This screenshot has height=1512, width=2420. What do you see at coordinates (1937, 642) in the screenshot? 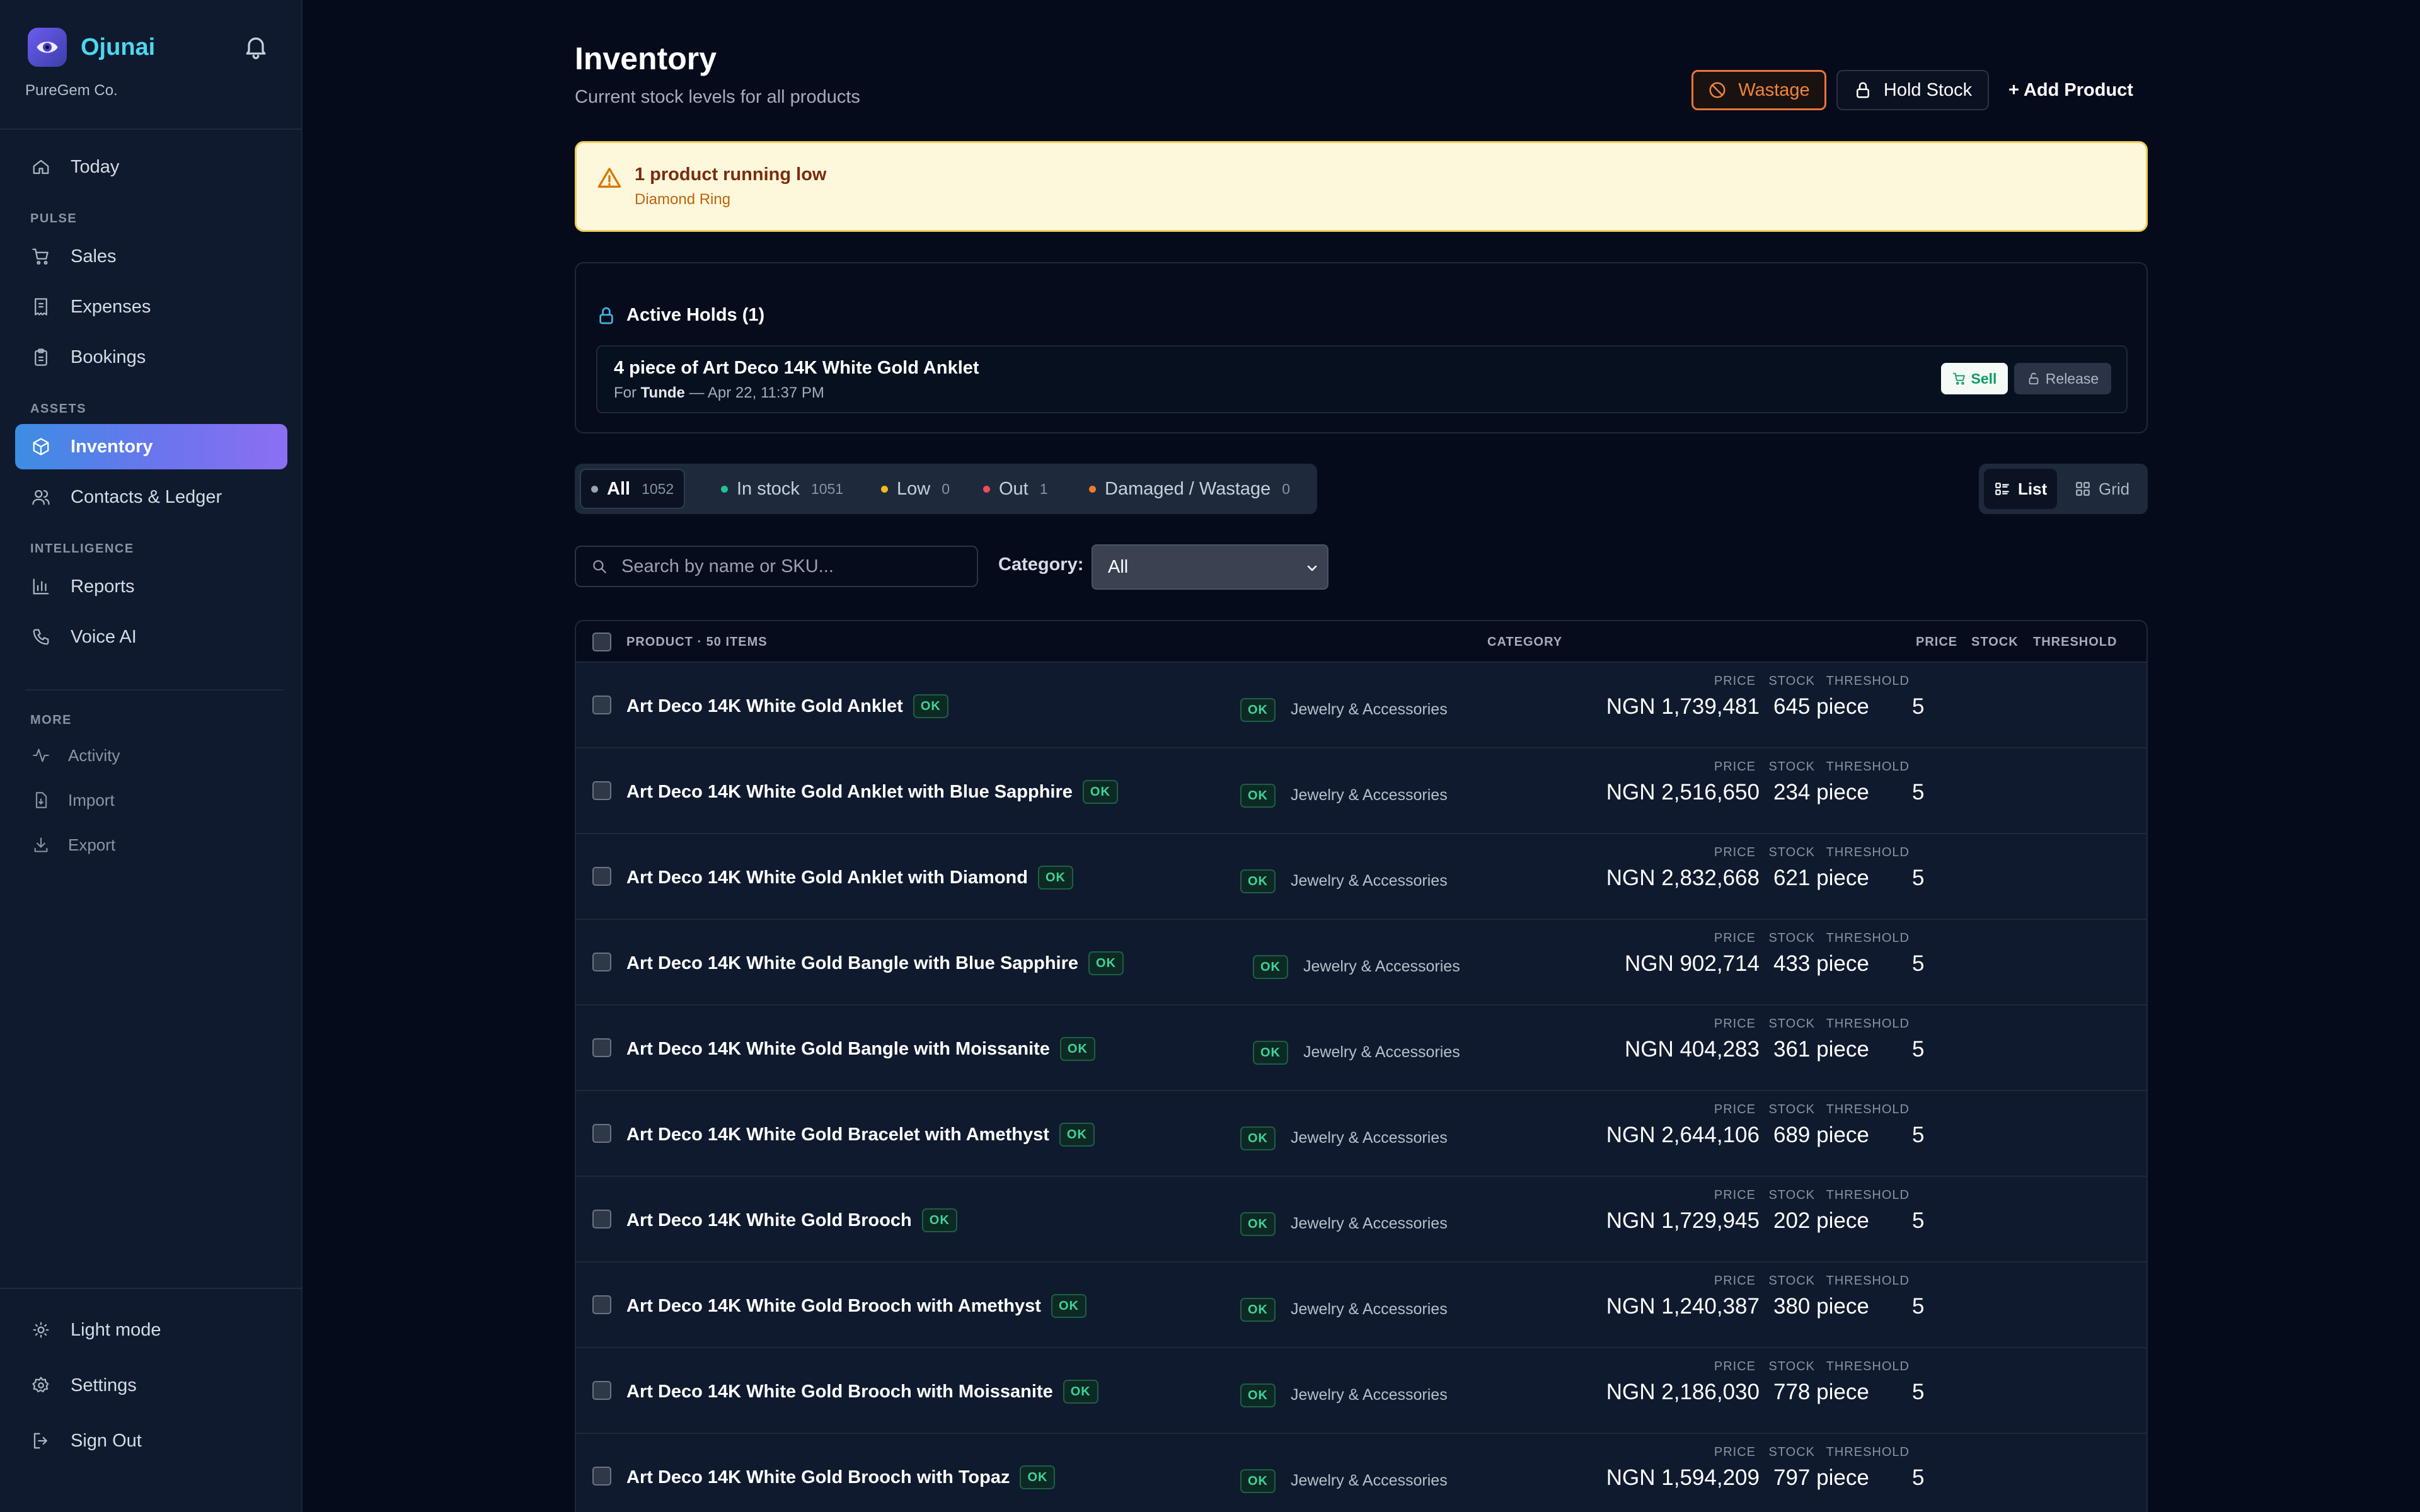
I see `column-header-price: PRICE` at bounding box center [1937, 642].